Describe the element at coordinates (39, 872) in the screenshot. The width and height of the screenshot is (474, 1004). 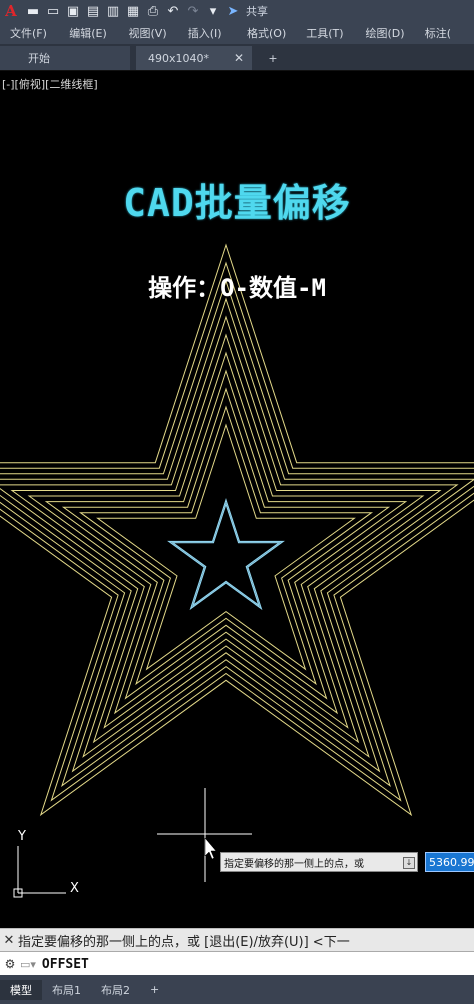
I see `ucs-icon` at that location.